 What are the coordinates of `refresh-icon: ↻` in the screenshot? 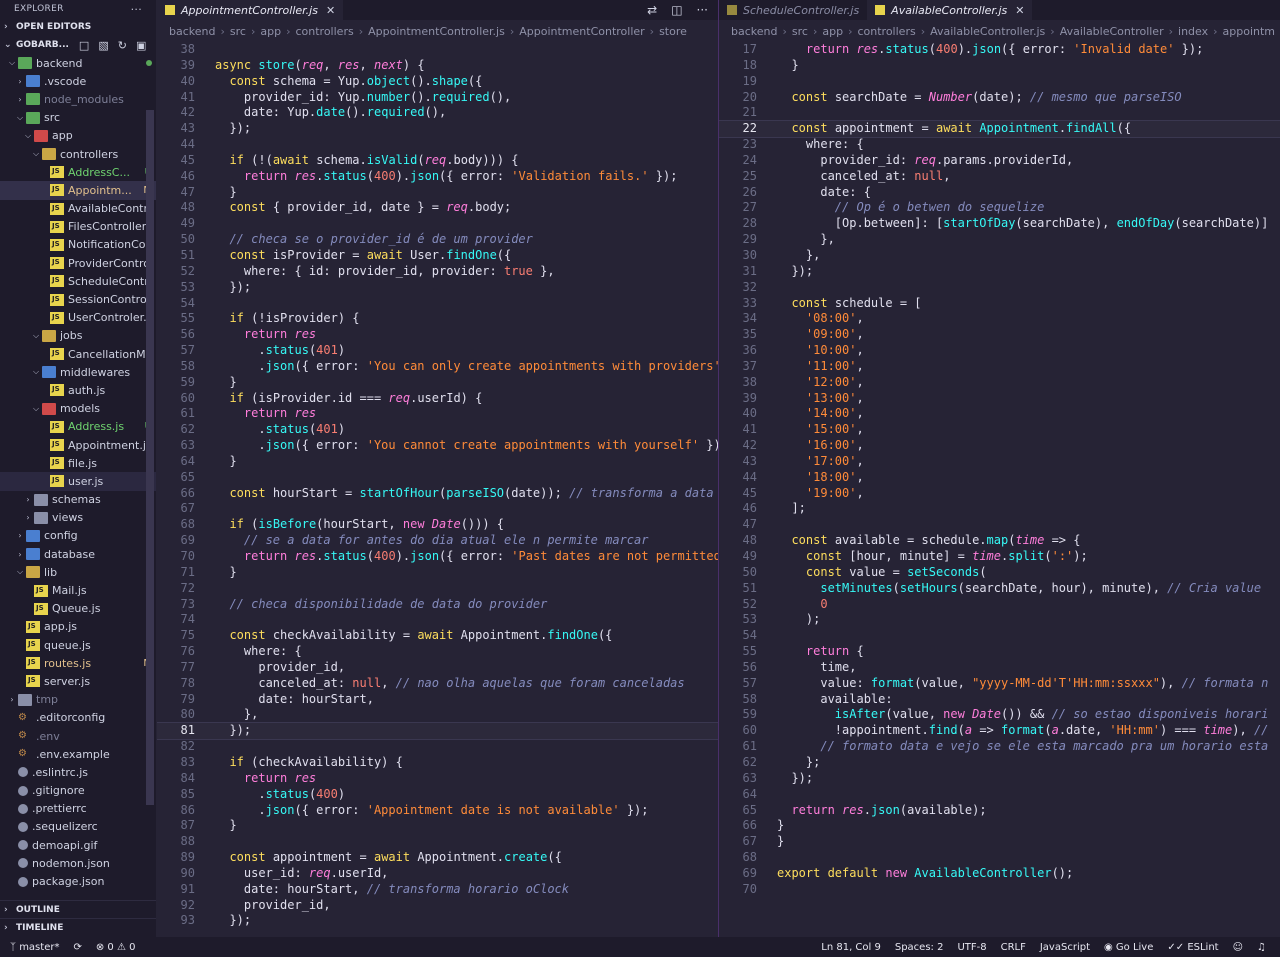 It's located at (122, 45).